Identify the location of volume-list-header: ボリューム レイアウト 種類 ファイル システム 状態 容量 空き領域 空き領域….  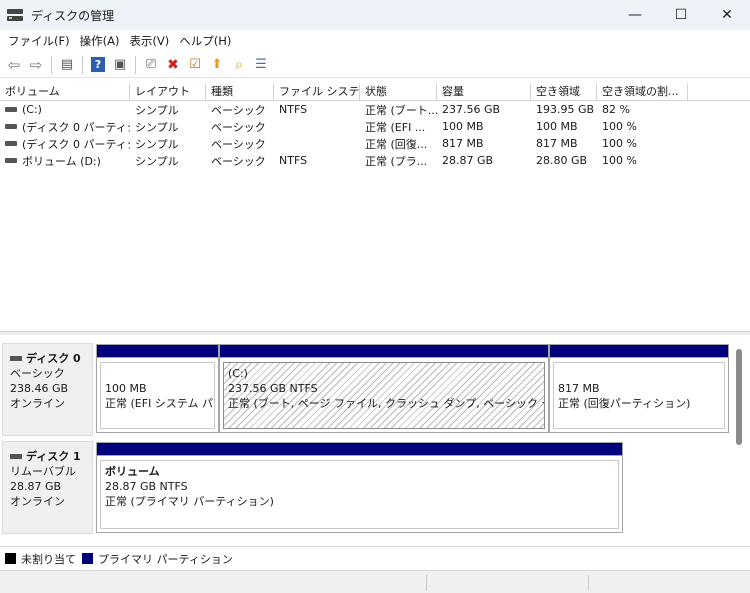
(375, 92).